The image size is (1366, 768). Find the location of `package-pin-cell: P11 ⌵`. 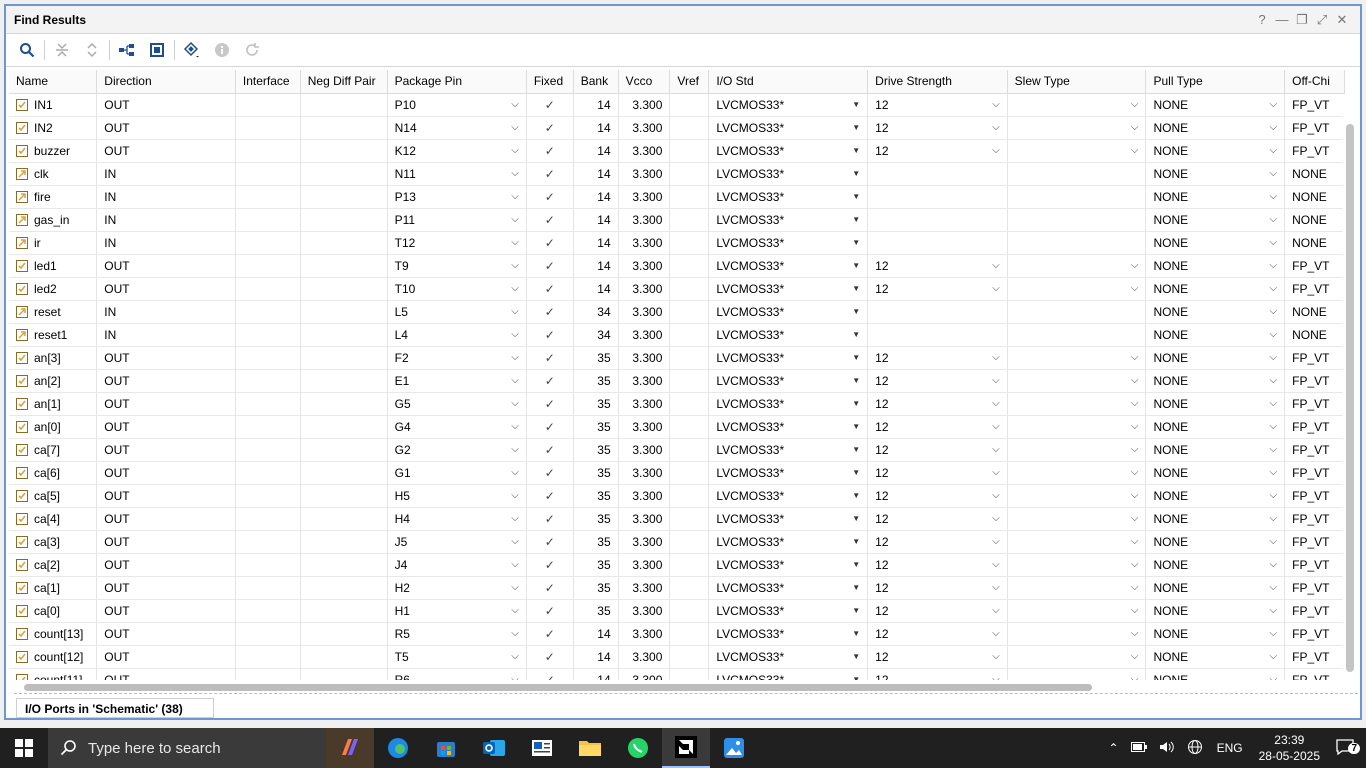

package-pin-cell: P11 ⌵ is located at coordinates (457, 220).